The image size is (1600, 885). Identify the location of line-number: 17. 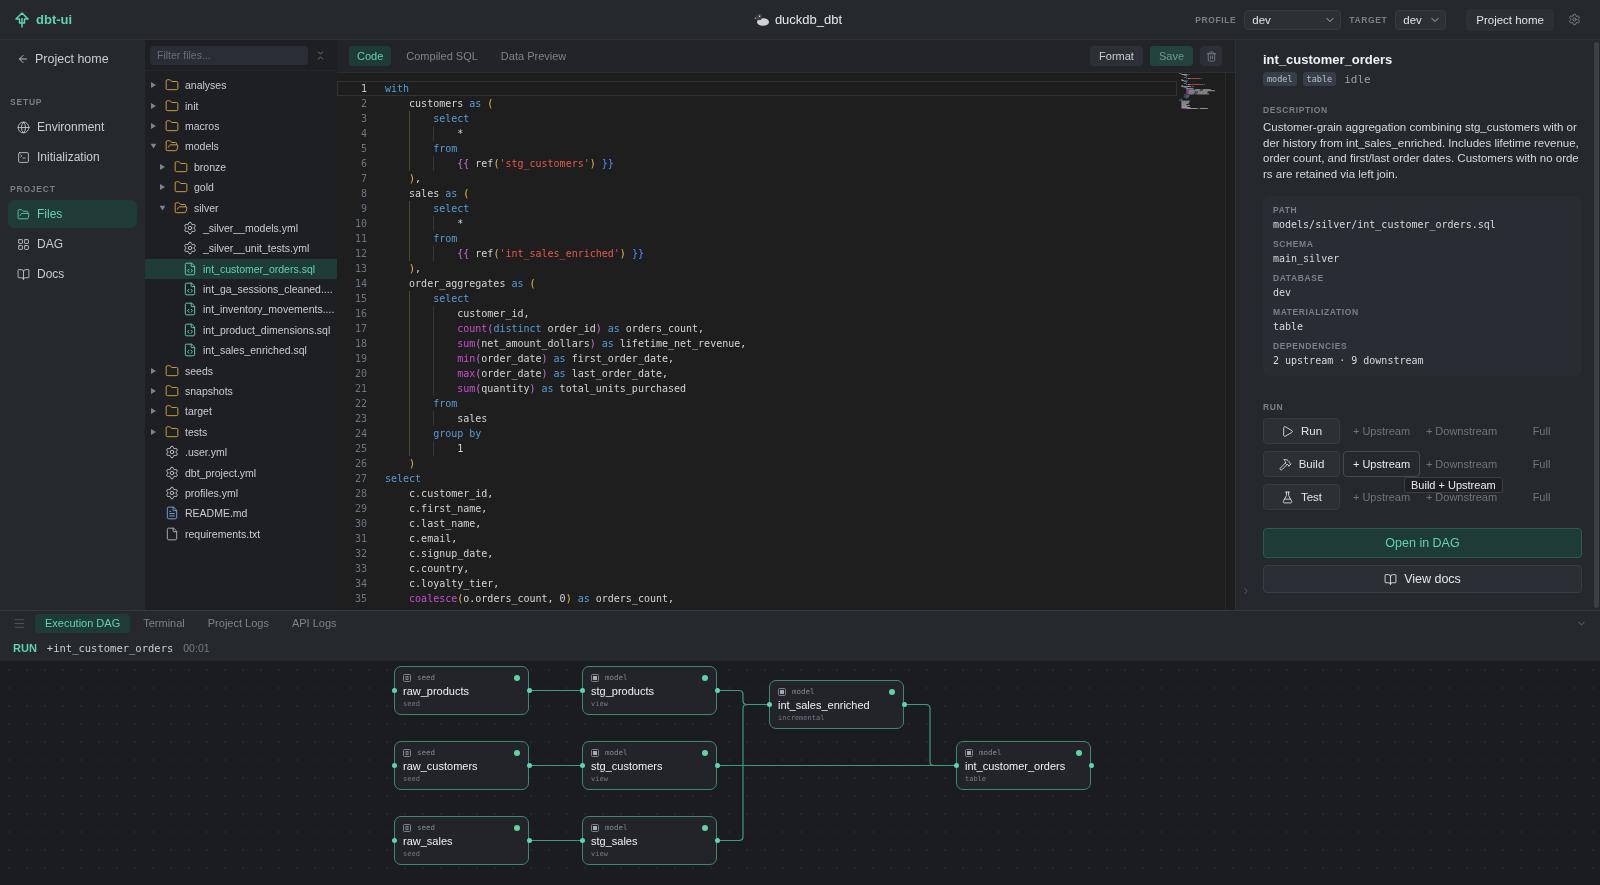
(360, 328).